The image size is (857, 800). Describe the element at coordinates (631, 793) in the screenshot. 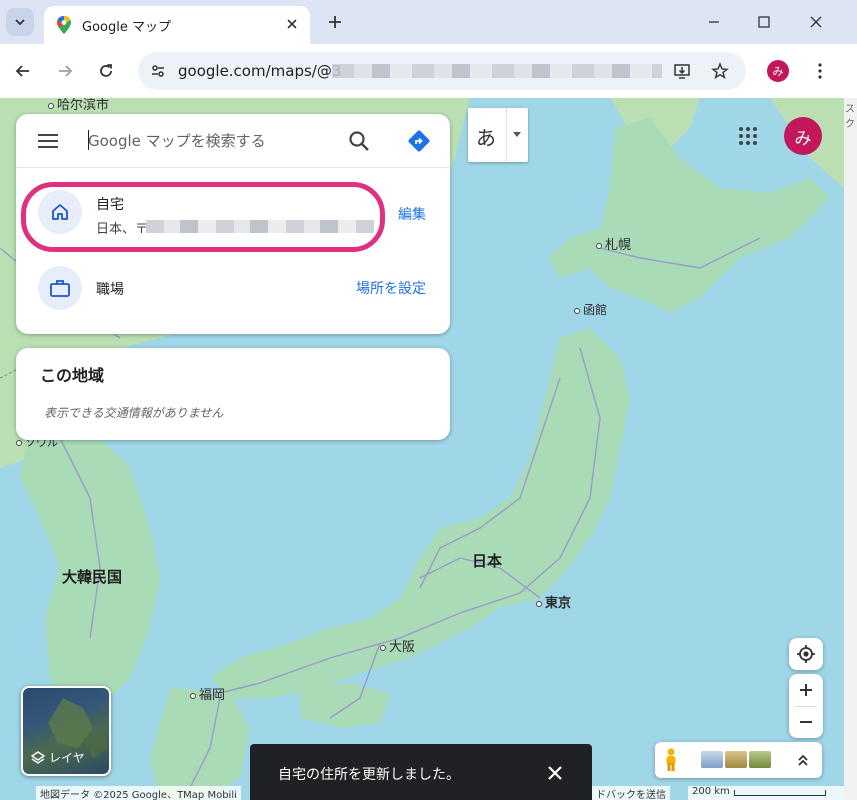

I see `send-feedback-link: ドバックを送信` at that location.